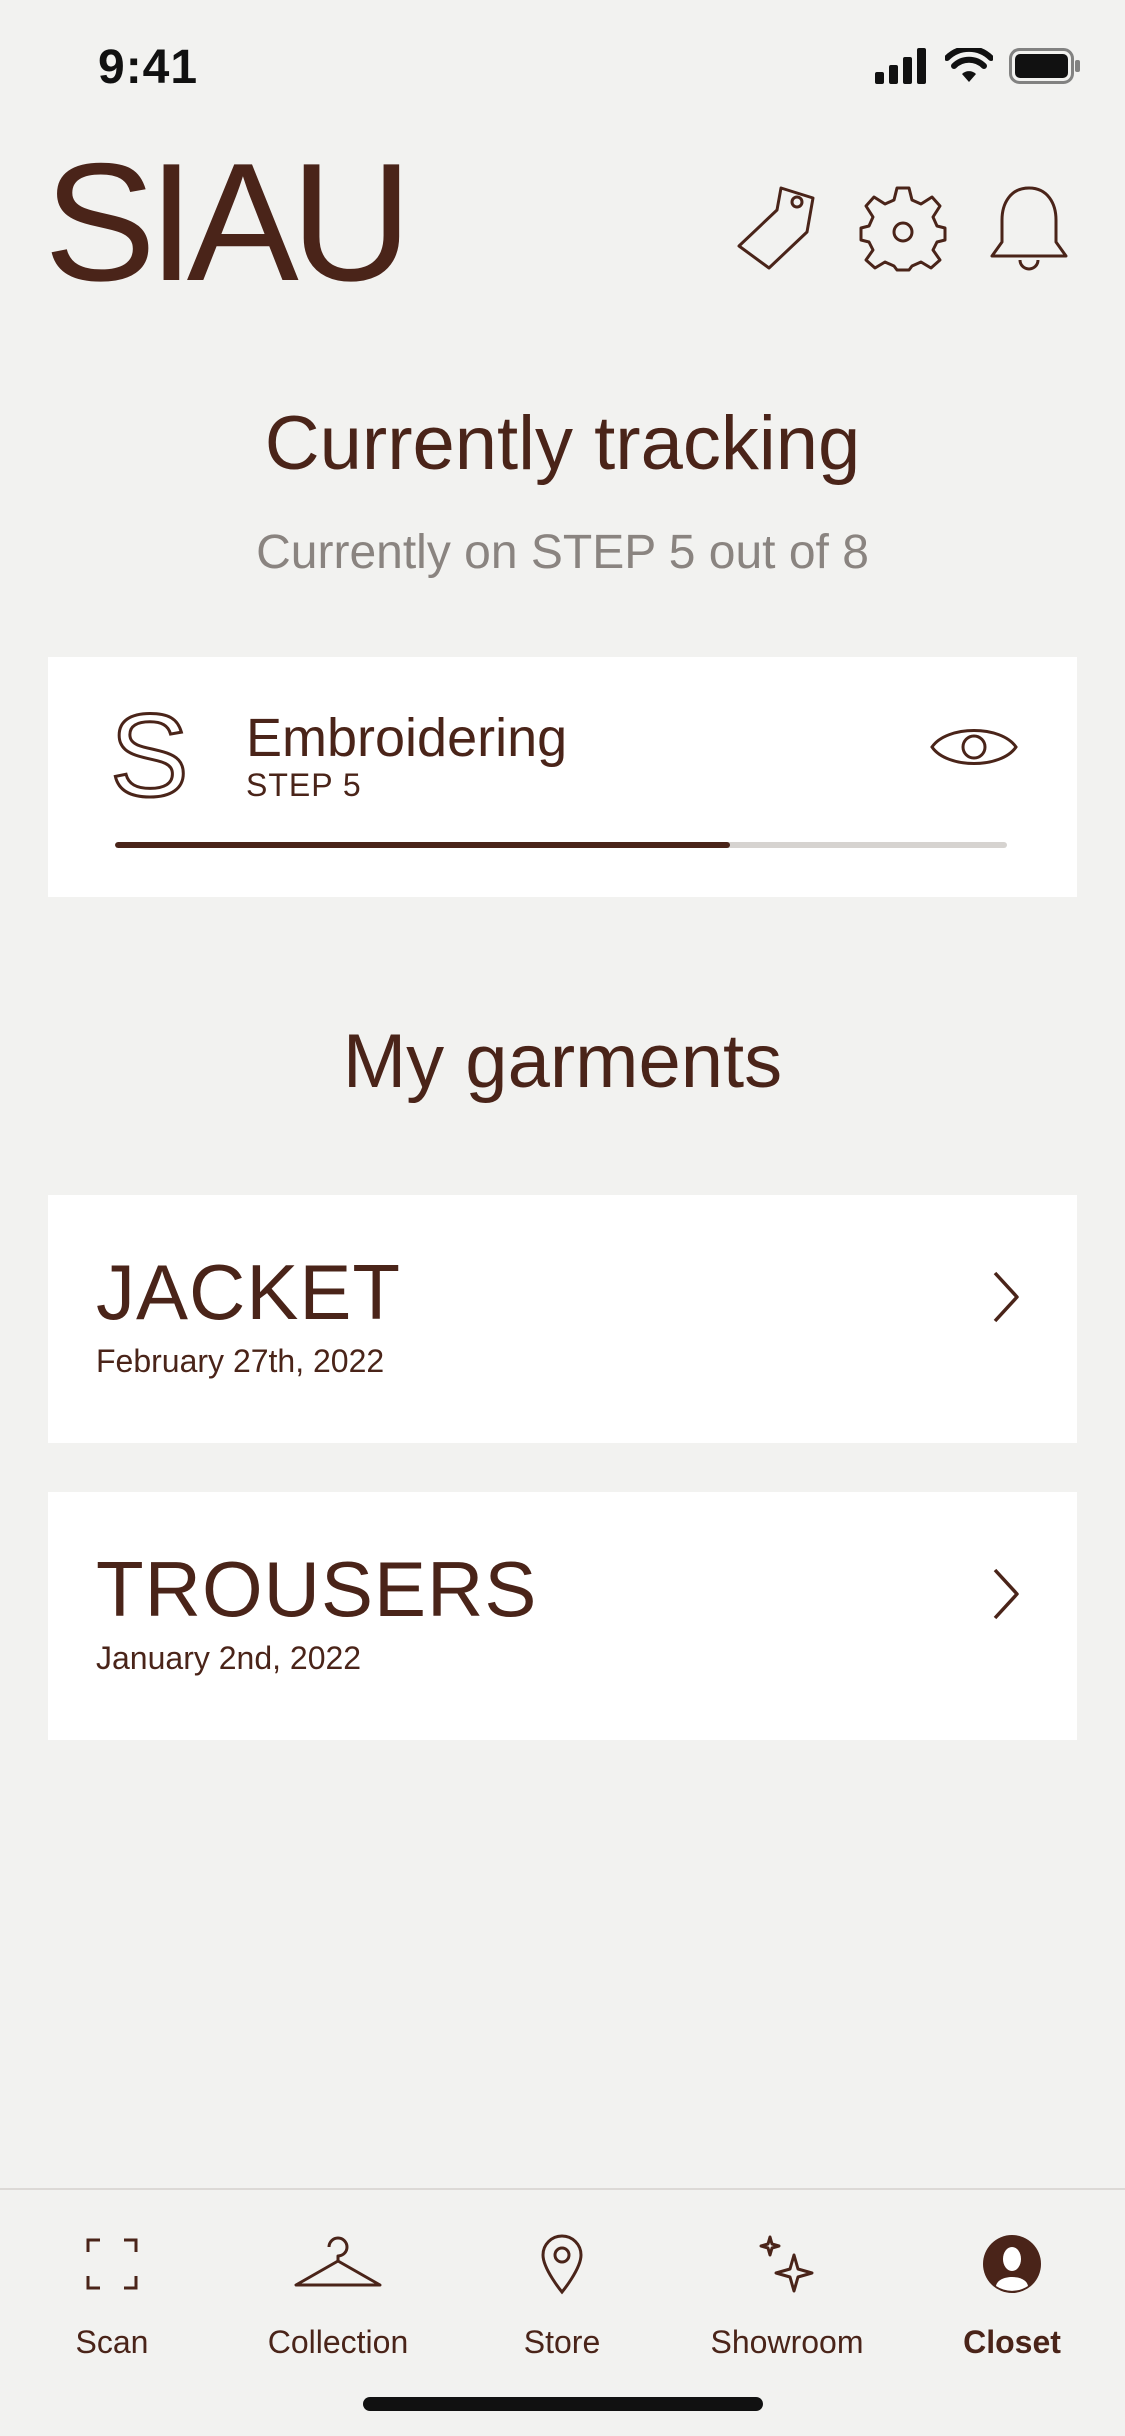 This screenshot has width=1125, height=2436. Describe the element at coordinates (562, 777) in the screenshot. I see `tracking-card: S Embroidering STEP 5` at that location.